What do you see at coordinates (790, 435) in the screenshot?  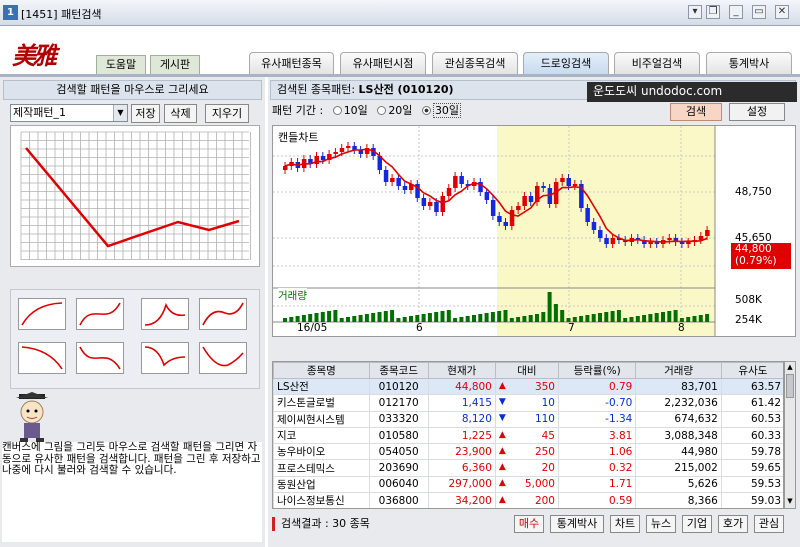 I see `table-scrollbar: ▲ ▼` at bounding box center [790, 435].